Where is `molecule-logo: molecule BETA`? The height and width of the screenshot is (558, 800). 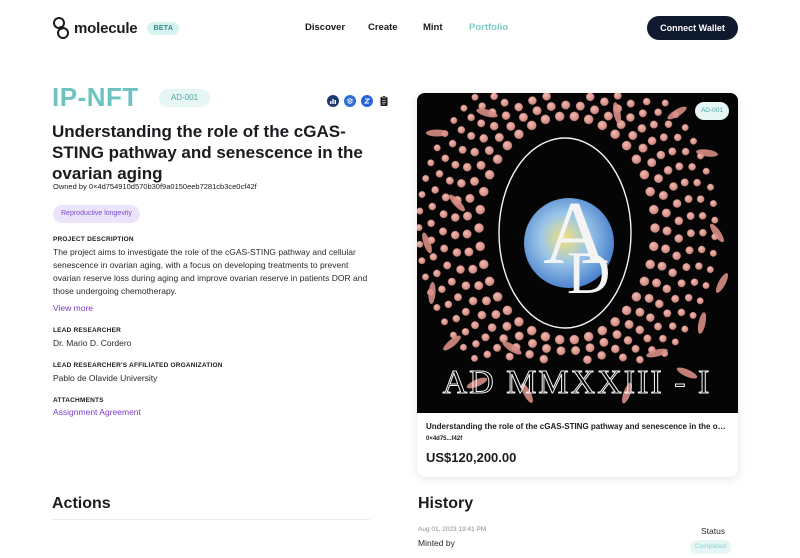 molecule-logo: molecule BETA is located at coordinates (116, 28).